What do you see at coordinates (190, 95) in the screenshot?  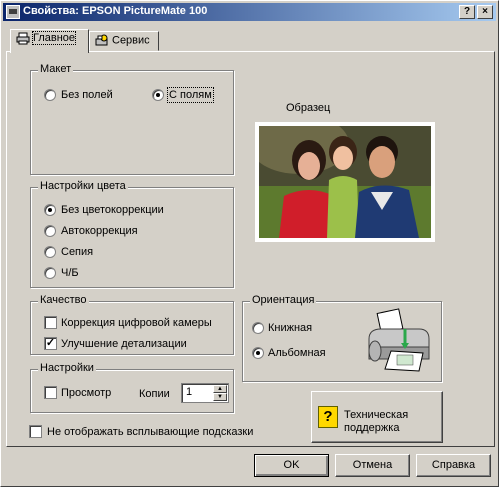 I see `with-margins-label: С полям` at bounding box center [190, 95].